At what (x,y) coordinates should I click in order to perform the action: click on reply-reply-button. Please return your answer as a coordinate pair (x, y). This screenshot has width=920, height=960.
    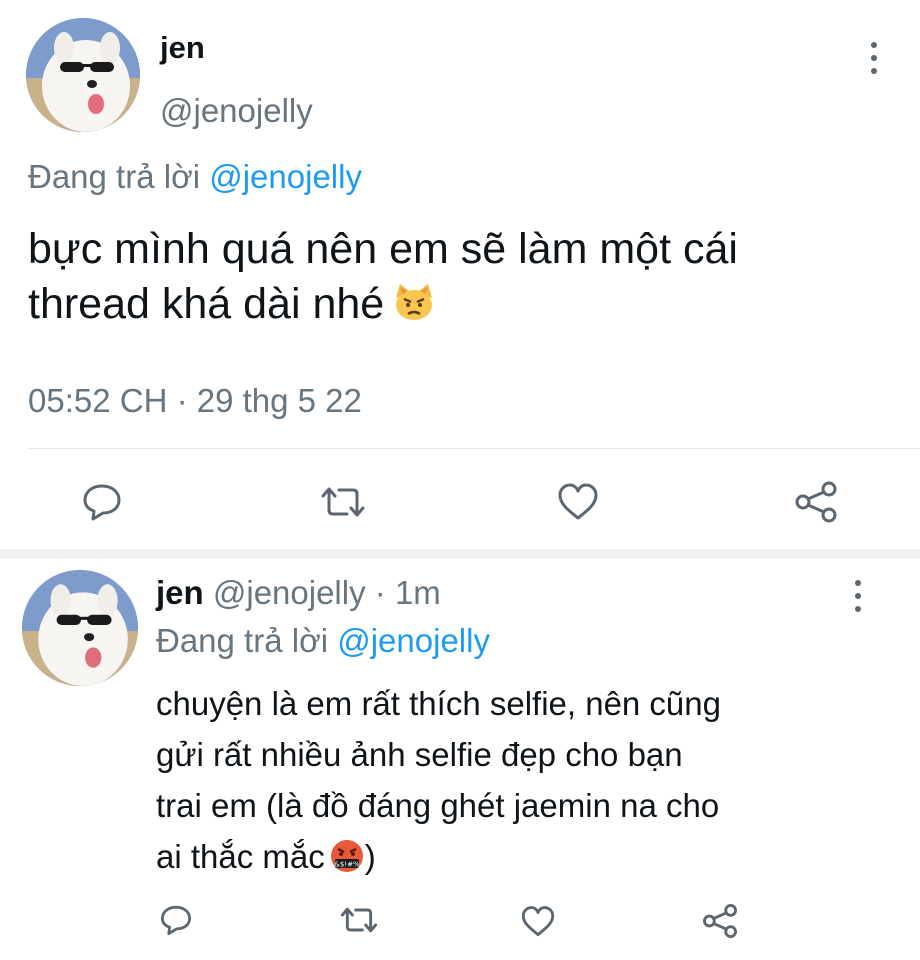
    Looking at the image, I should click on (176, 920).